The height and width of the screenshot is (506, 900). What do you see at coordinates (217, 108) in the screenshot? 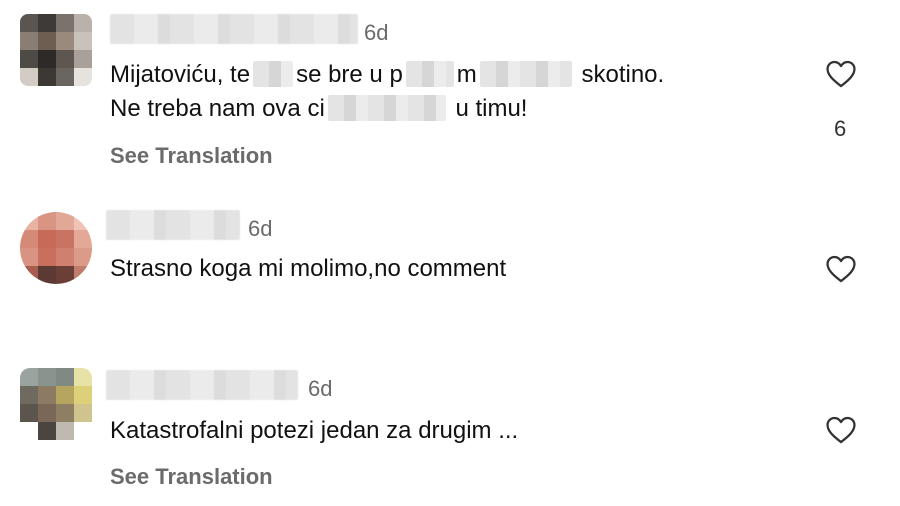
I see `comment-text-part: Ne treba nam ova ci` at bounding box center [217, 108].